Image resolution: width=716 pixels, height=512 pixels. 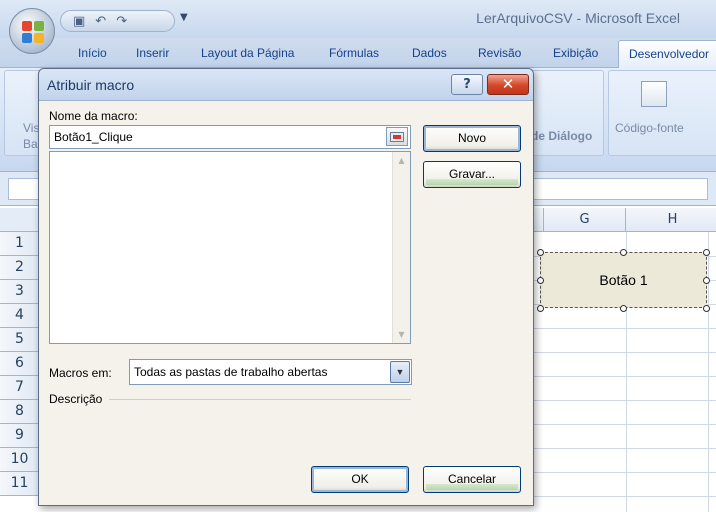 I want to click on save-icon: ▣, so click(x=79, y=21).